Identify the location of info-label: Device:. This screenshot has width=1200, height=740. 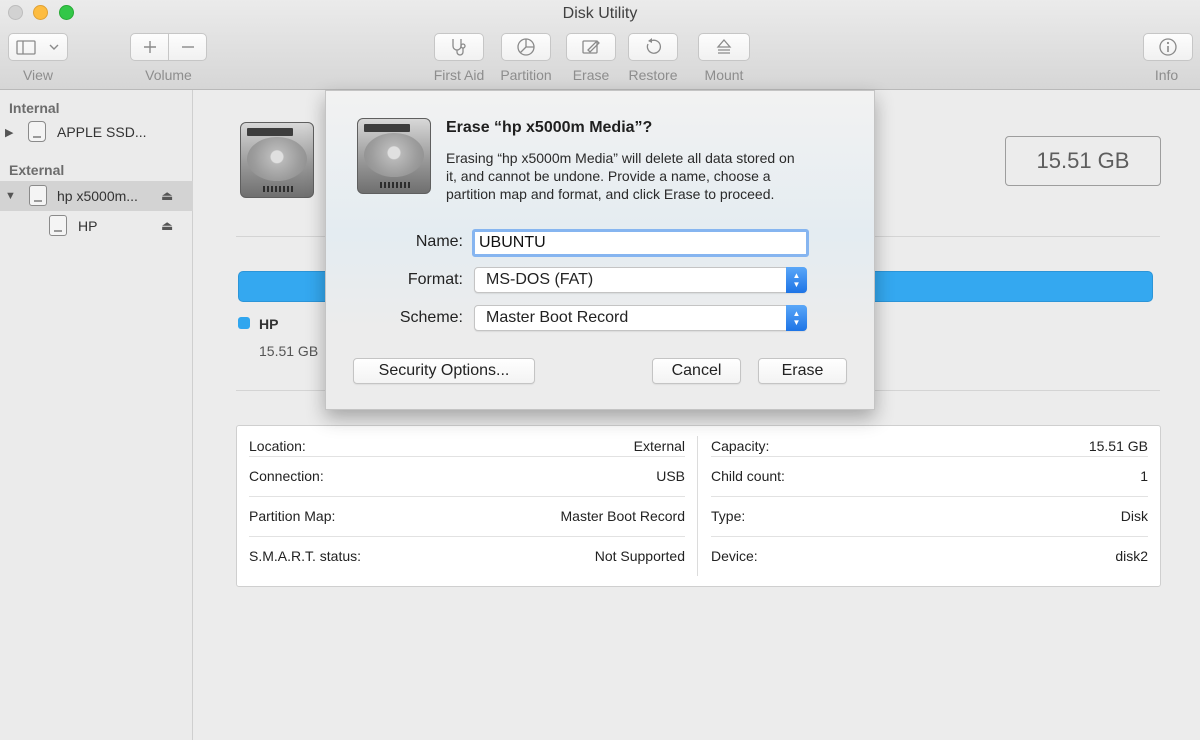
(734, 556).